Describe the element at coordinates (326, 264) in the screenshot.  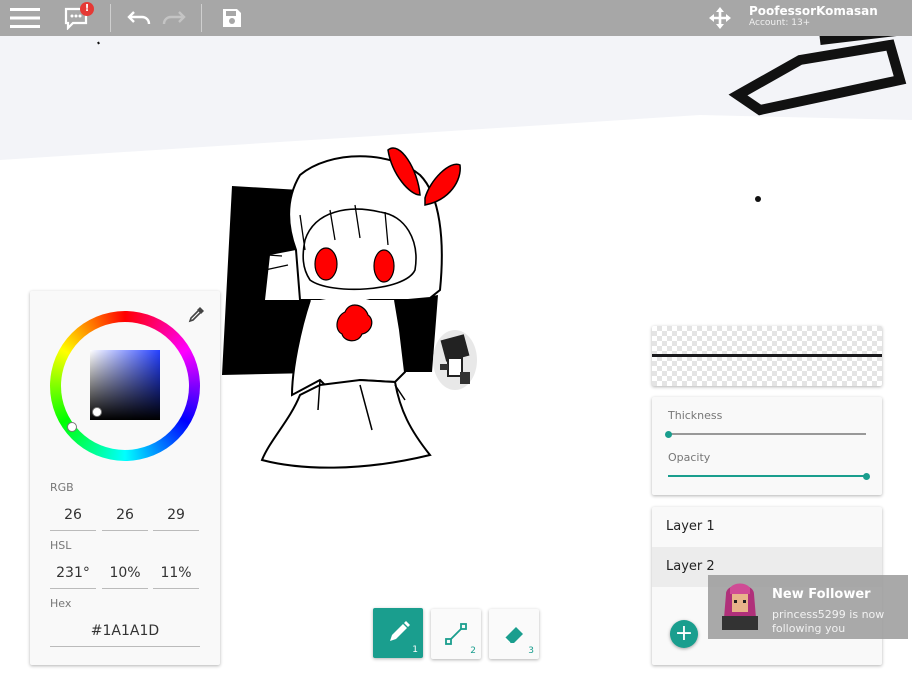
I see `left-eye` at that location.